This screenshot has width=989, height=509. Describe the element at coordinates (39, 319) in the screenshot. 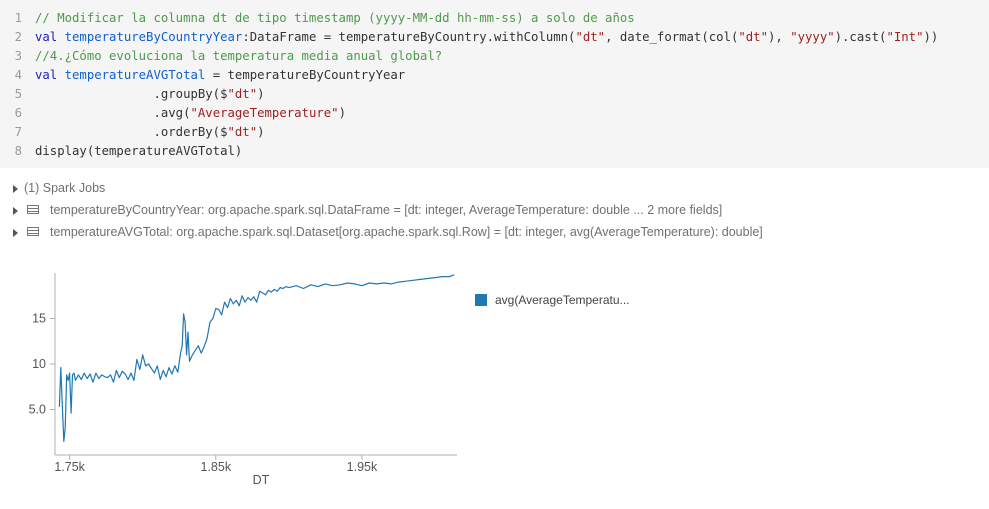

I see `y-tick-label: 15` at that location.